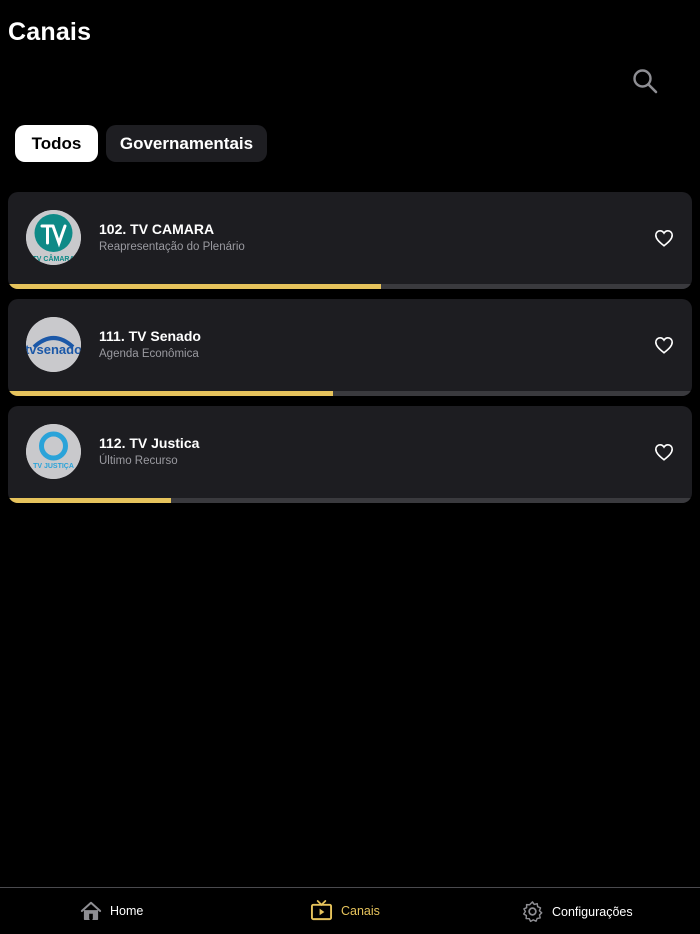 The width and height of the screenshot is (700, 934). What do you see at coordinates (150, 336) in the screenshot?
I see `channel-name: 111. TV Senado` at bounding box center [150, 336].